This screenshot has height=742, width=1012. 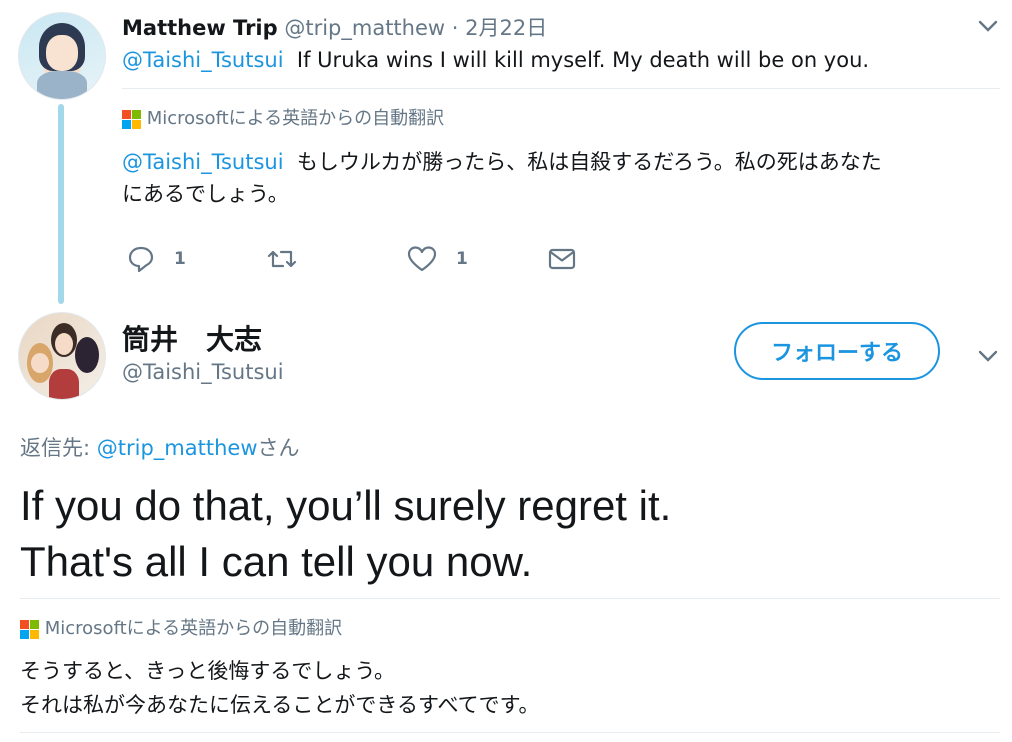 I want to click on reply-button: 1, so click(x=156, y=259).